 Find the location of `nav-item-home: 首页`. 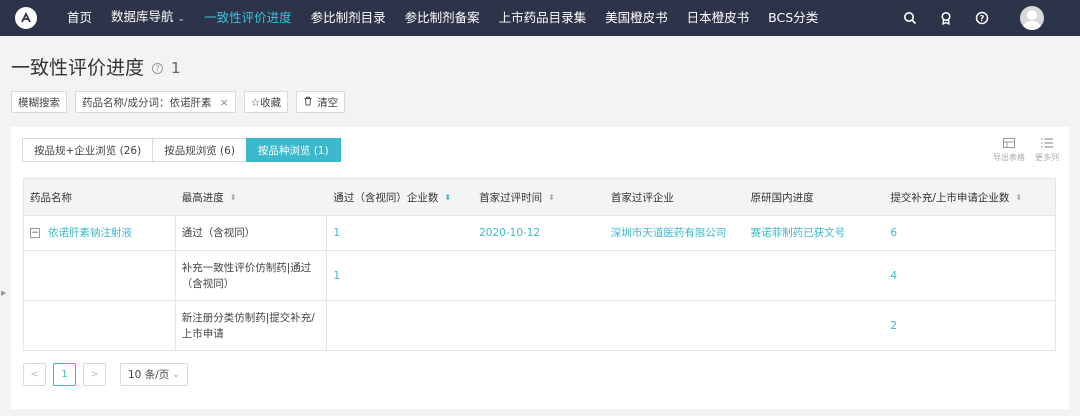

nav-item-home: 首页 is located at coordinates (79, 18).